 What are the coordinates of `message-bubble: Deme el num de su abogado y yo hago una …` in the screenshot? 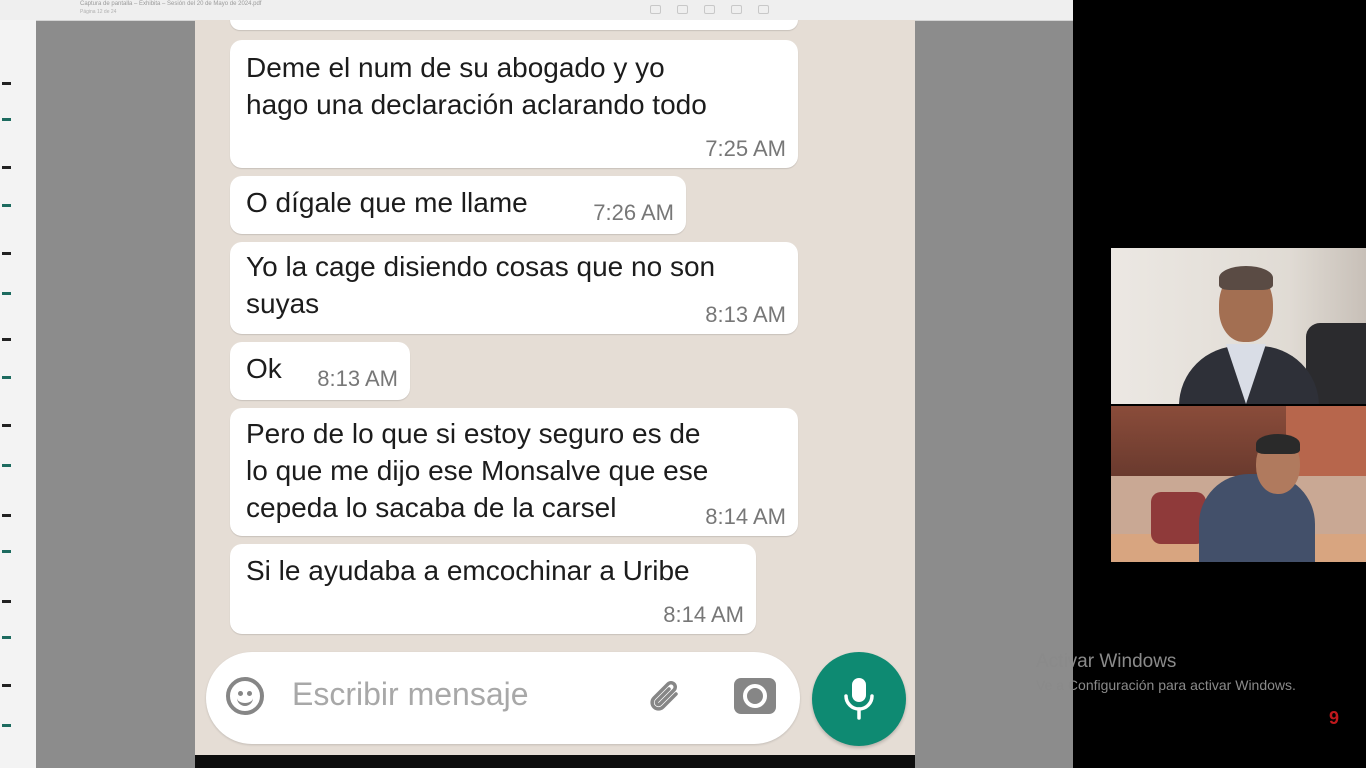 It's located at (514, 104).